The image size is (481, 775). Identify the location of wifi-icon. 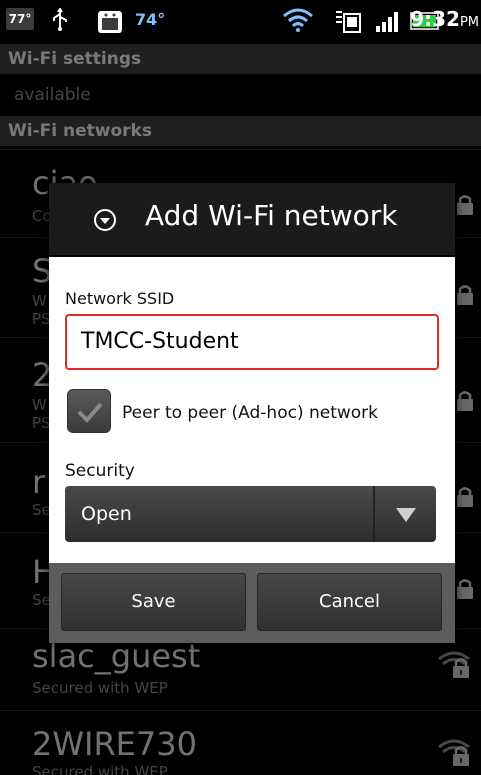
(298, 20).